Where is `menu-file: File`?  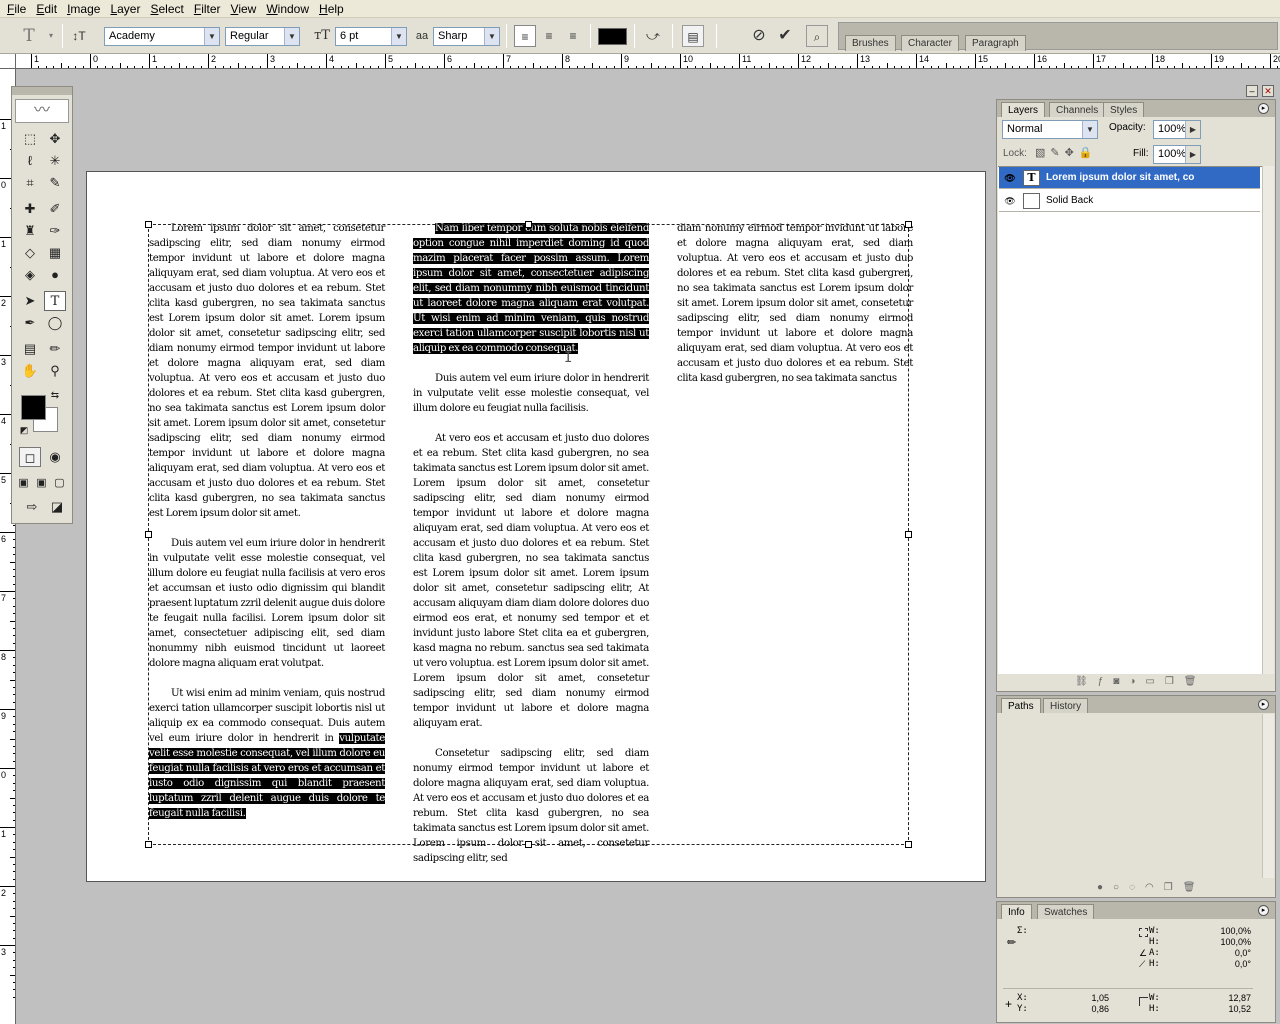
menu-file: File is located at coordinates (16, 9).